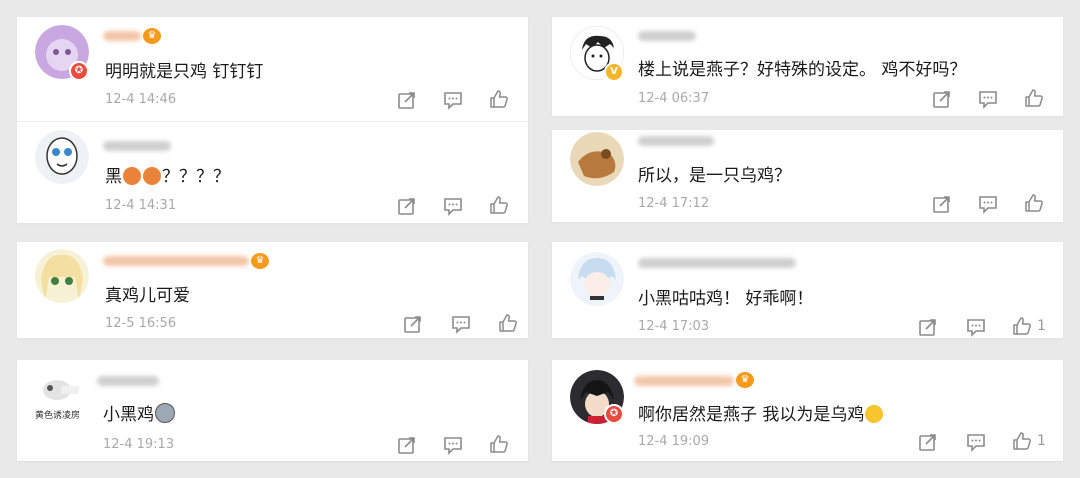 This screenshot has height=478, width=1080. Describe the element at coordinates (147, 296) in the screenshot. I see `comment-text: 真鸡儿可爱` at that location.